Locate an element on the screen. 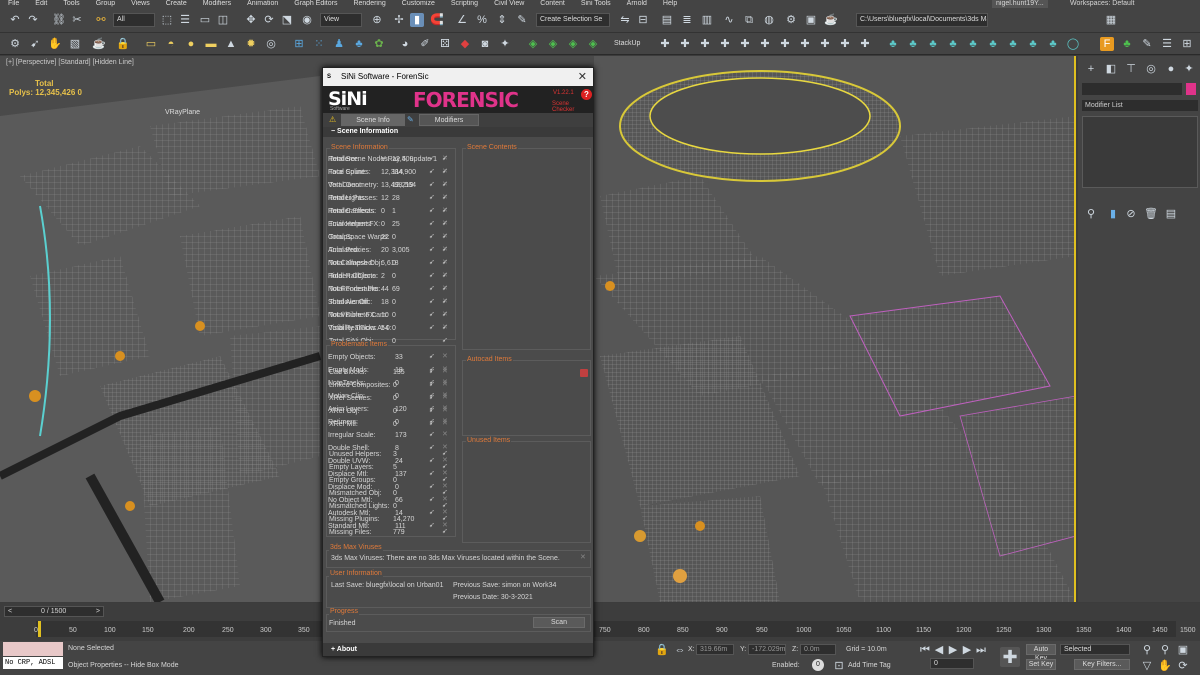 The width and height of the screenshot is (1200, 675). teapot-icon: ☕ is located at coordinates (99, 44).